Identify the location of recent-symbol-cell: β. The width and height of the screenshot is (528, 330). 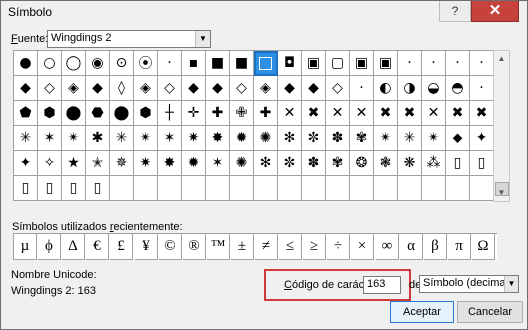
(435, 247).